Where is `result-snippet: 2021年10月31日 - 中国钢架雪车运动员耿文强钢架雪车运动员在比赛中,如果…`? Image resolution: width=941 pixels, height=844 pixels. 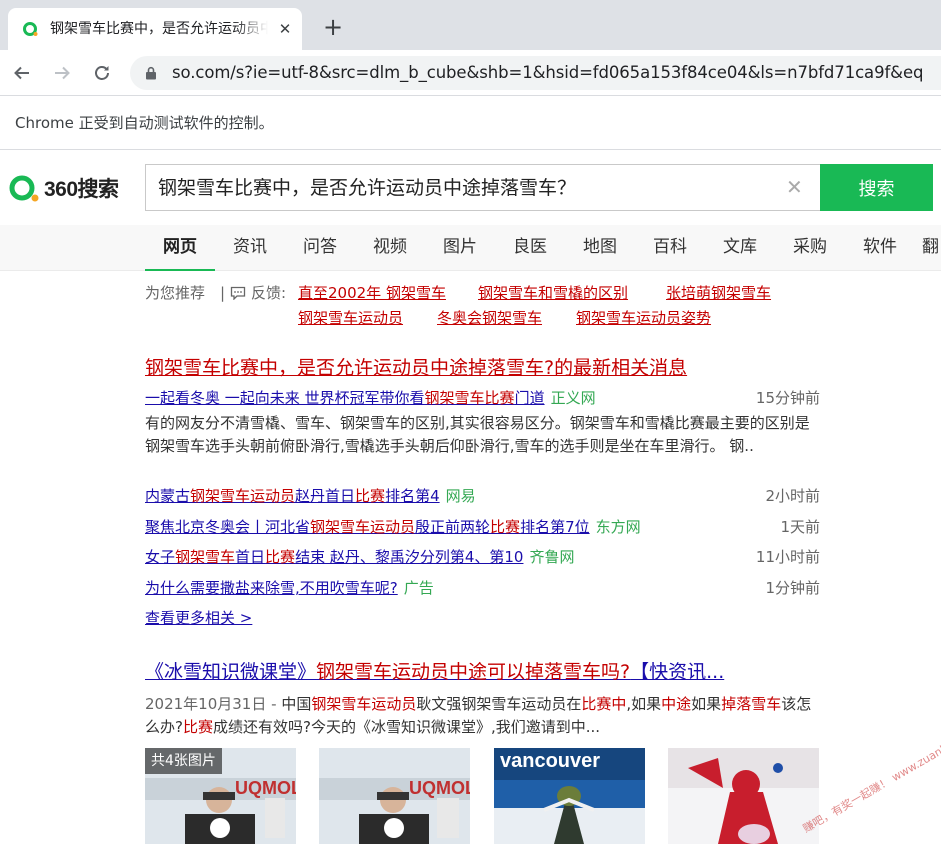 result-snippet: 2021年10月31日 - 中国钢架雪车运动员耿文强钢架雪车运动员在比赛中,如果… is located at coordinates (482, 716).